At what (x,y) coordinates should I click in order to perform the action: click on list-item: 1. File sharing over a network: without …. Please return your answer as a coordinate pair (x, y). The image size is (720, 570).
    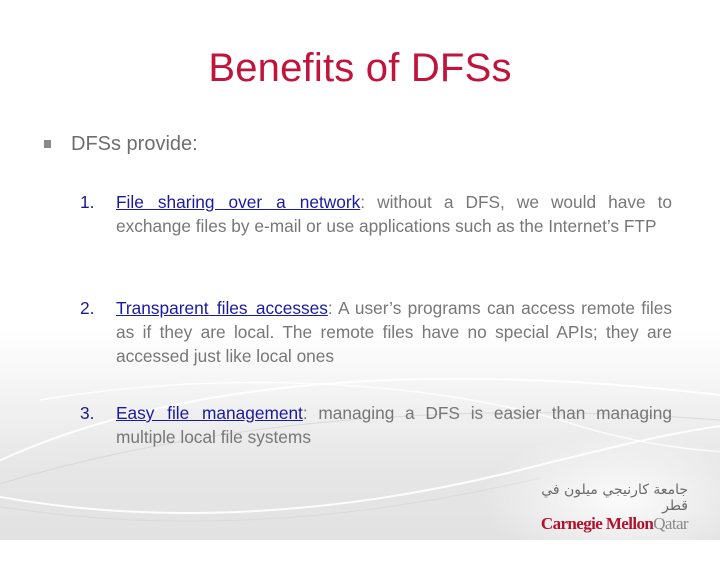
    Looking at the image, I should click on (376, 214).